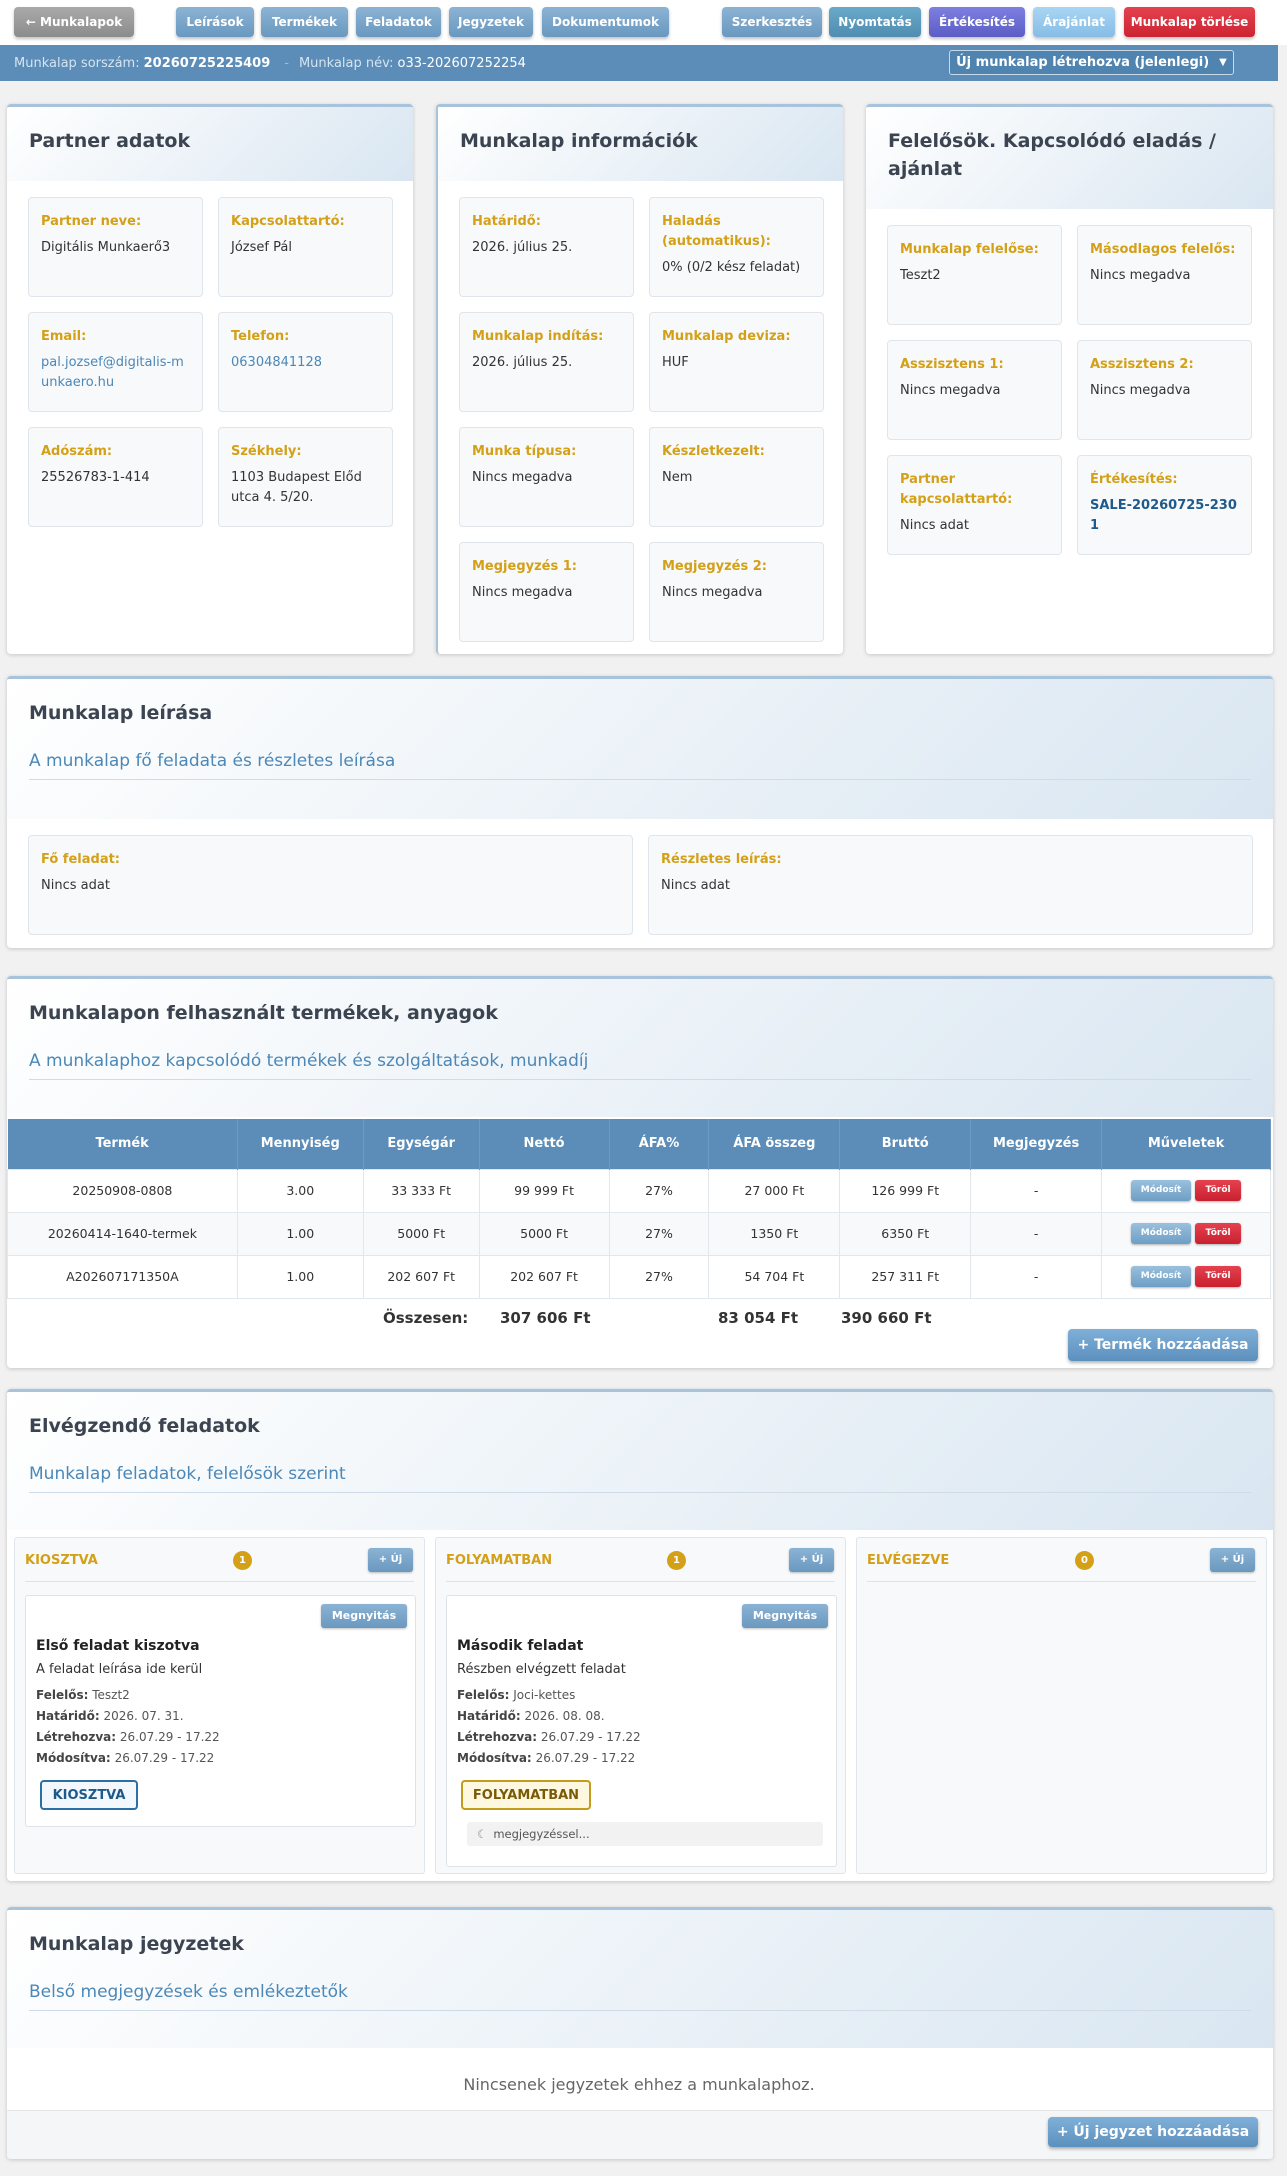  What do you see at coordinates (713, 451) in the screenshot?
I see `field-label: Készletkezelt:` at bounding box center [713, 451].